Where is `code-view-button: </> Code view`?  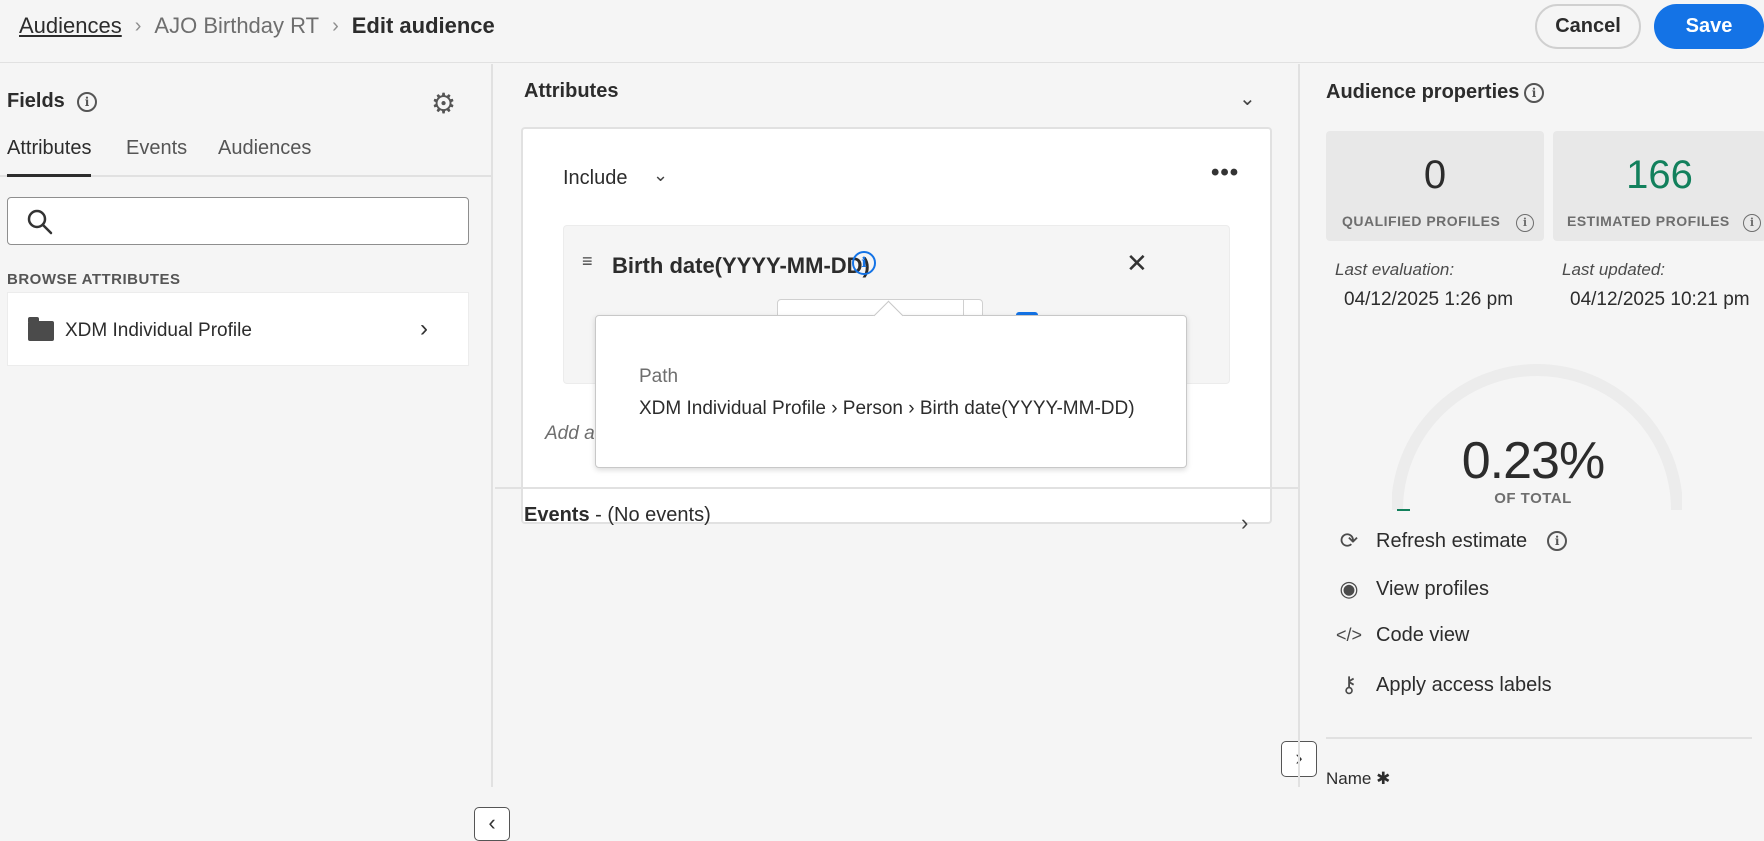 code-view-button: </> Code view is located at coordinates (1401, 635).